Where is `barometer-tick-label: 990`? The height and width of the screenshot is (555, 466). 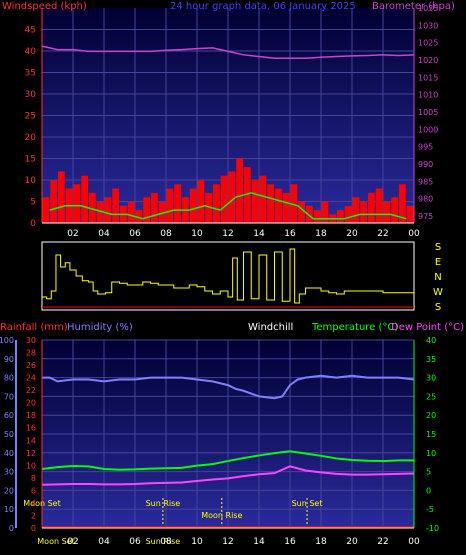
barometer-tick-label: 990 is located at coordinates (425, 164).